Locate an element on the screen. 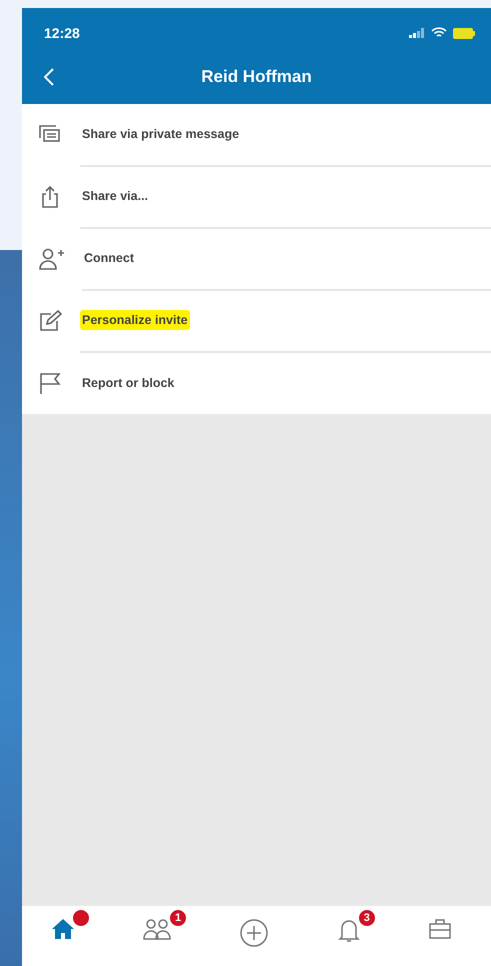 The width and height of the screenshot is (491, 966). home-icon is located at coordinates (62, 929).